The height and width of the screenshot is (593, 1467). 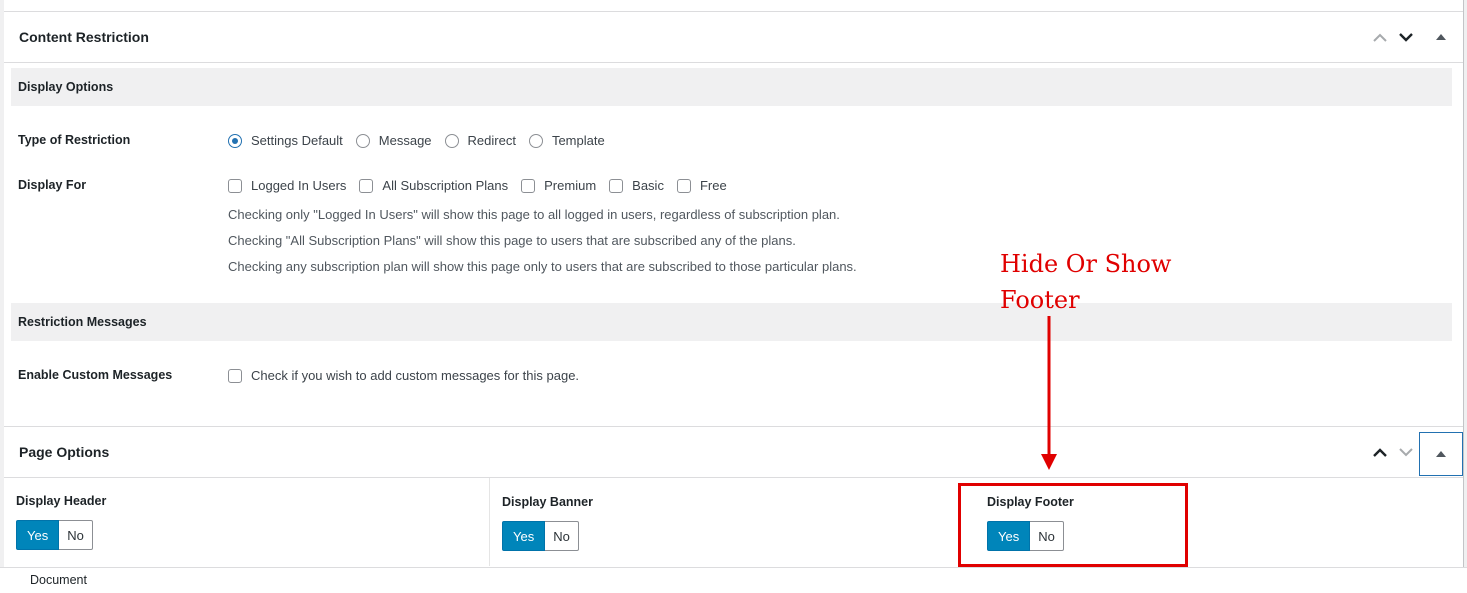 What do you see at coordinates (82, 322) in the screenshot?
I see `restriction-messages-title: Restriction Messages` at bounding box center [82, 322].